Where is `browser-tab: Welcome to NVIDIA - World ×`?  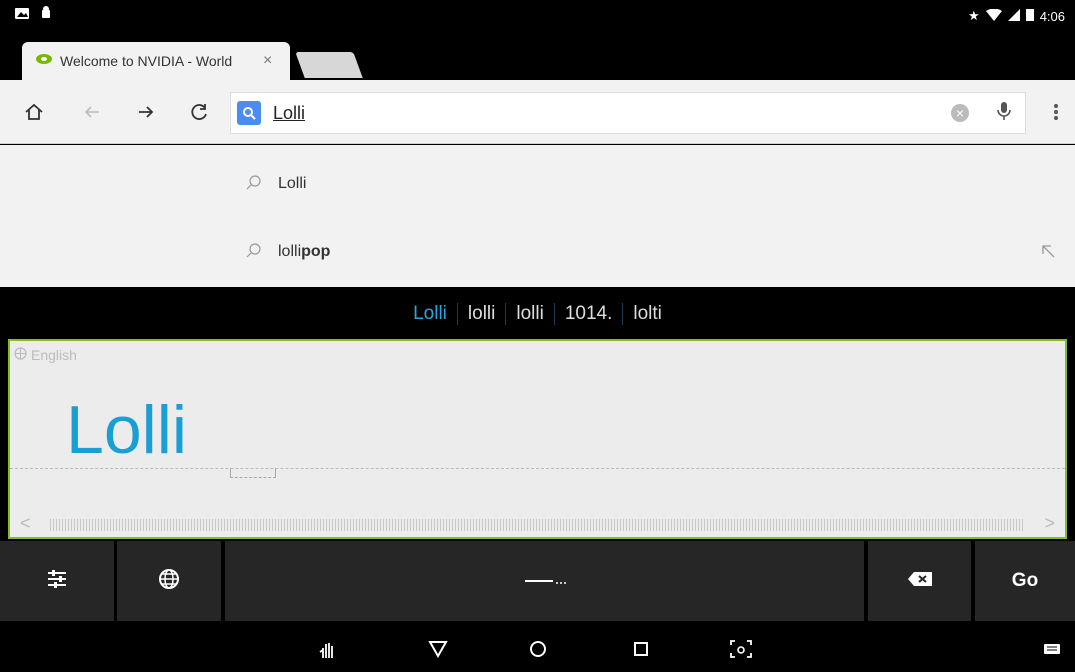
browser-tab: Welcome to NVIDIA - World × is located at coordinates (156, 61).